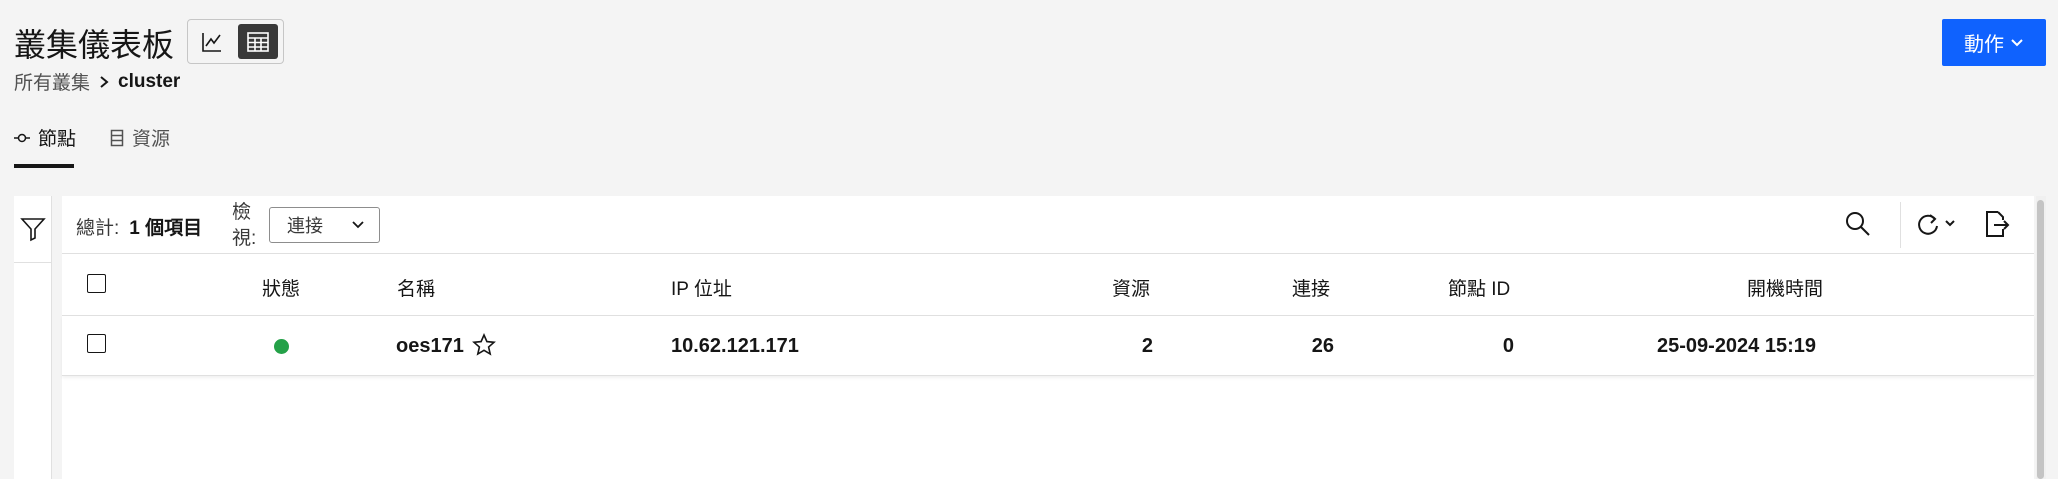 The height and width of the screenshot is (479, 2058). I want to click on filter-button, so click(33, 231).